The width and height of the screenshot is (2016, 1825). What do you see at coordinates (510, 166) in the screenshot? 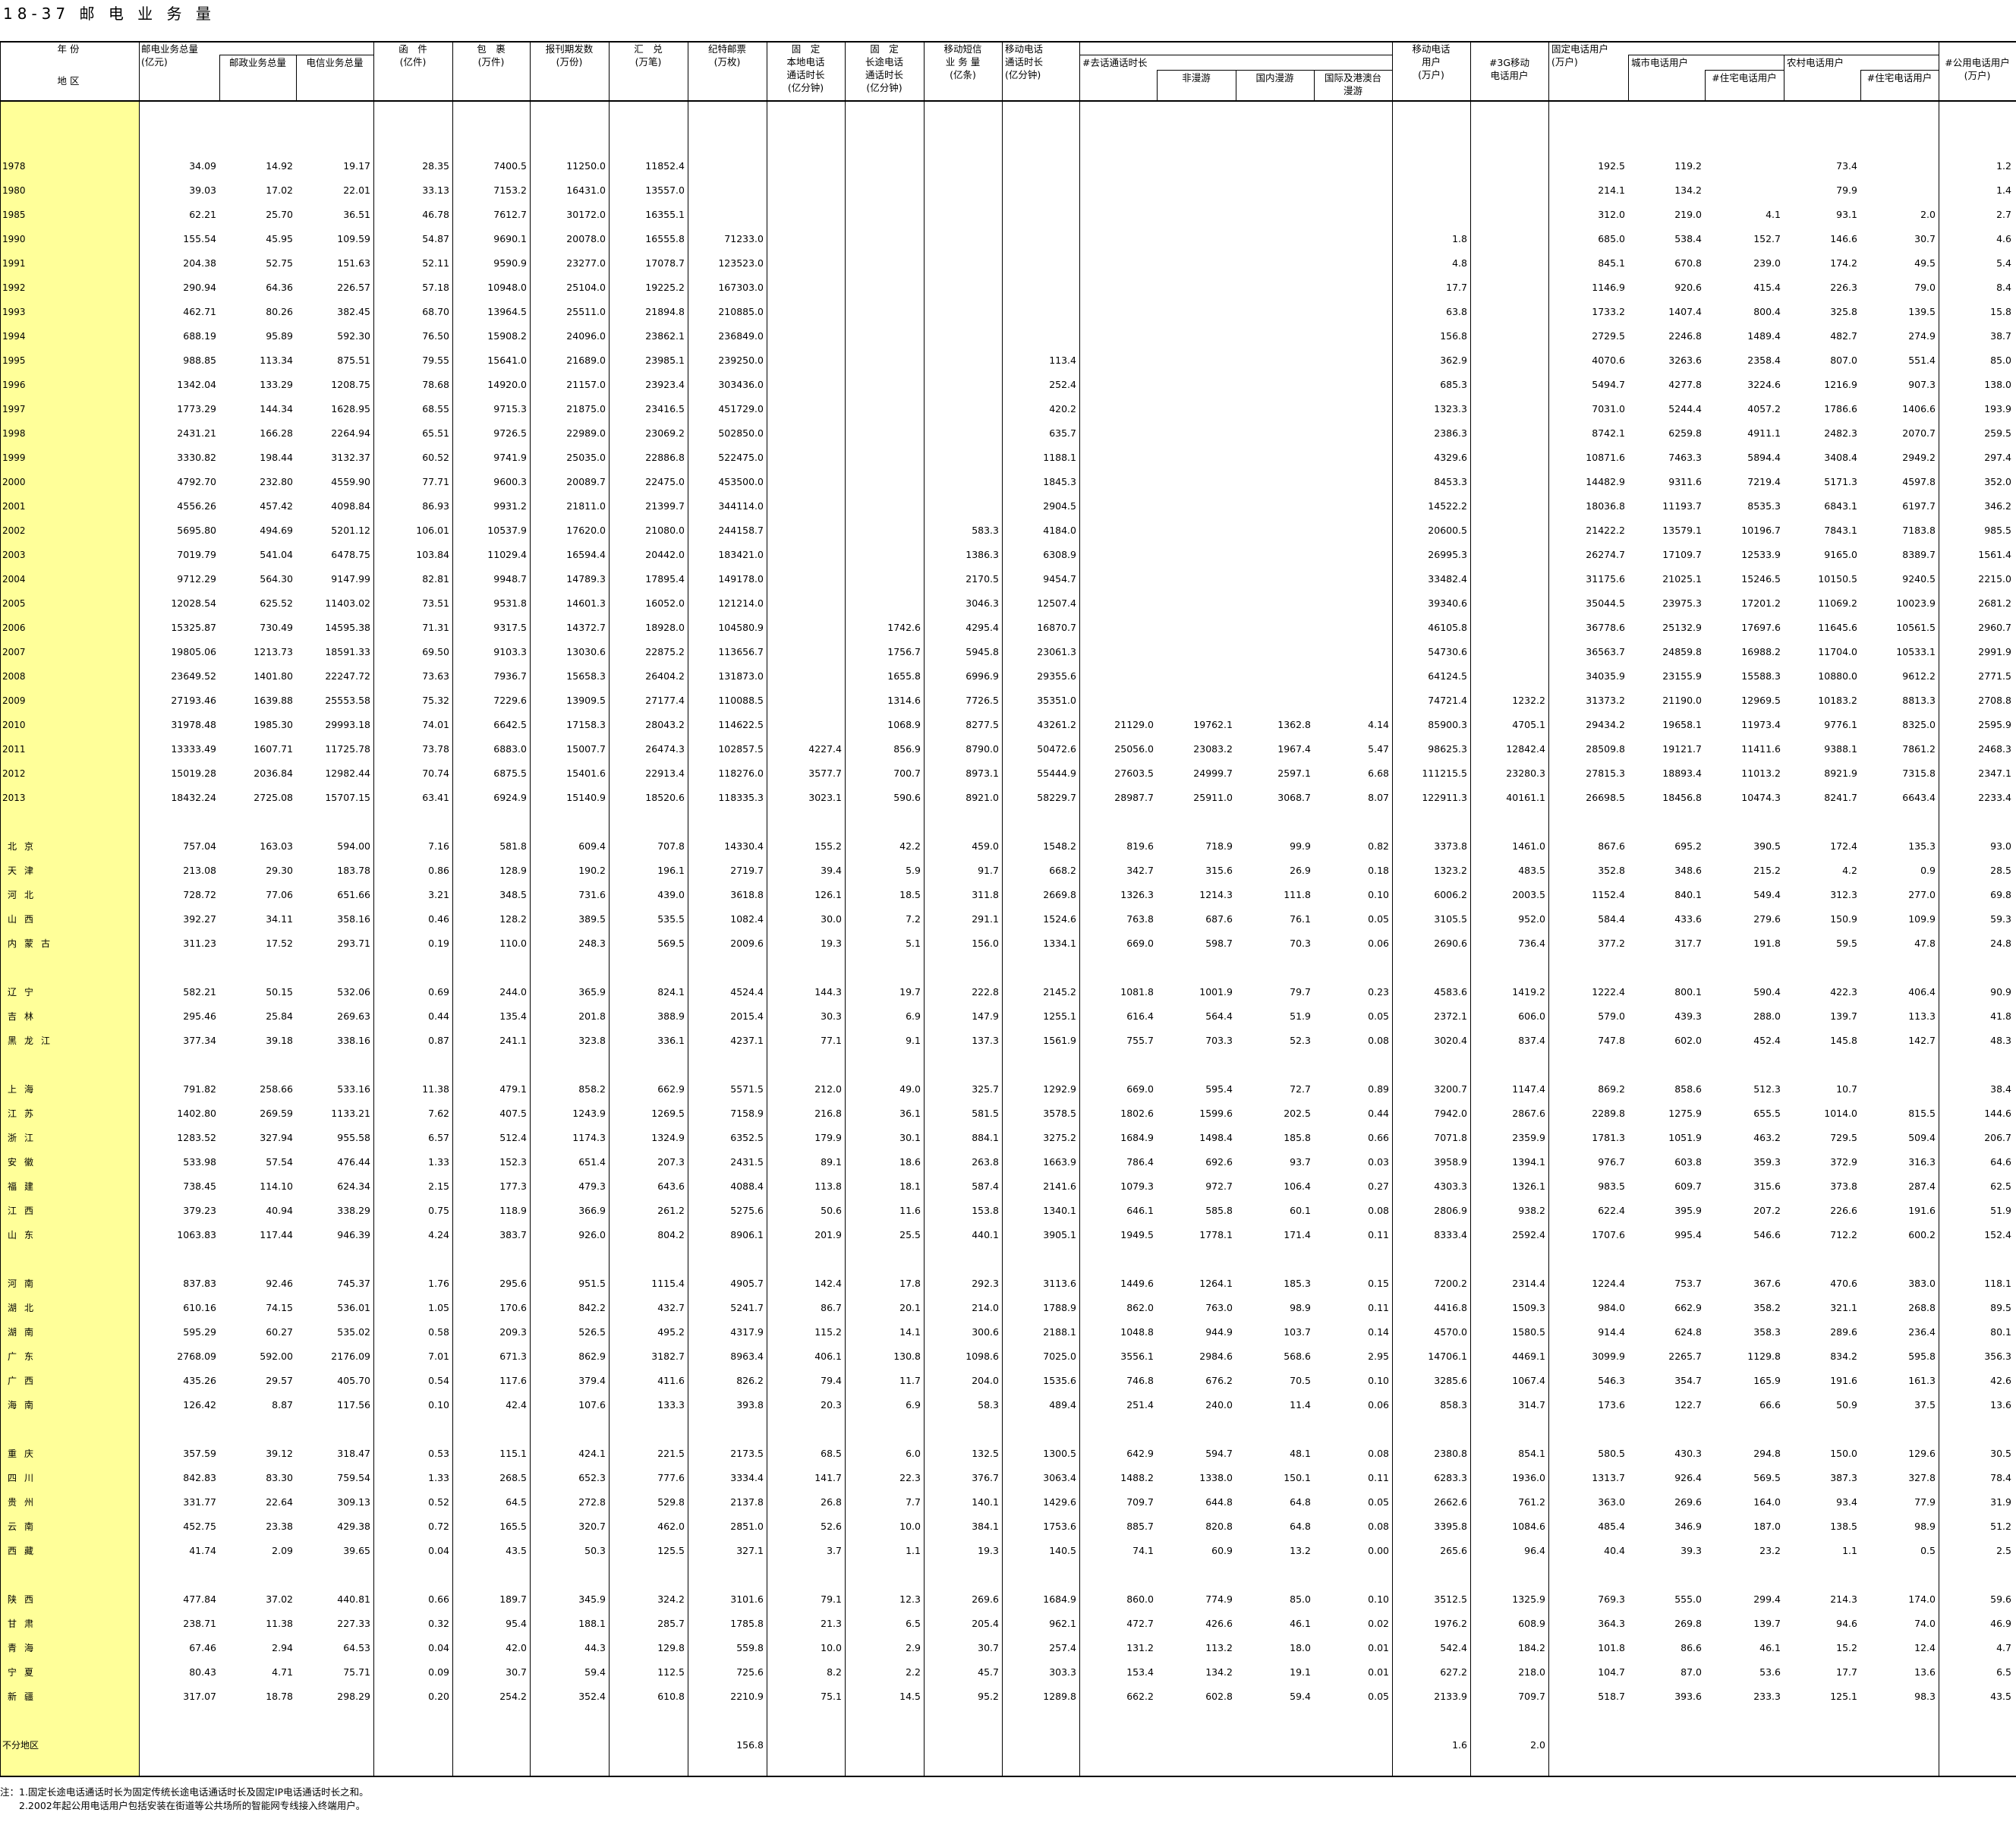
I see `table-cell: 7400.5` at bounding box center [510, 166].